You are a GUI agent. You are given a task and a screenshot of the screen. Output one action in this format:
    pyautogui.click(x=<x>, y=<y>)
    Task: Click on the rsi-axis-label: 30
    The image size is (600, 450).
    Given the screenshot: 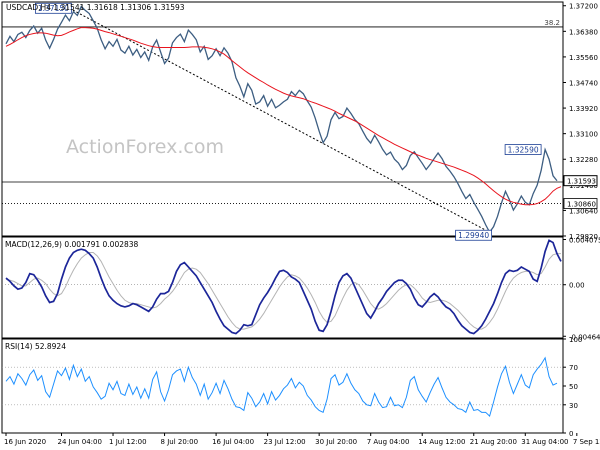 What is the action you would take?
    pyautogui.click(x=573, y=406)
    